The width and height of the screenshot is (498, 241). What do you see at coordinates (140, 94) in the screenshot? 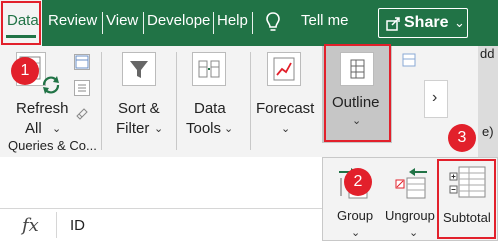
I see `sort-filter-button: Sort & Filter ⌄` at bounding box center [140, 94].